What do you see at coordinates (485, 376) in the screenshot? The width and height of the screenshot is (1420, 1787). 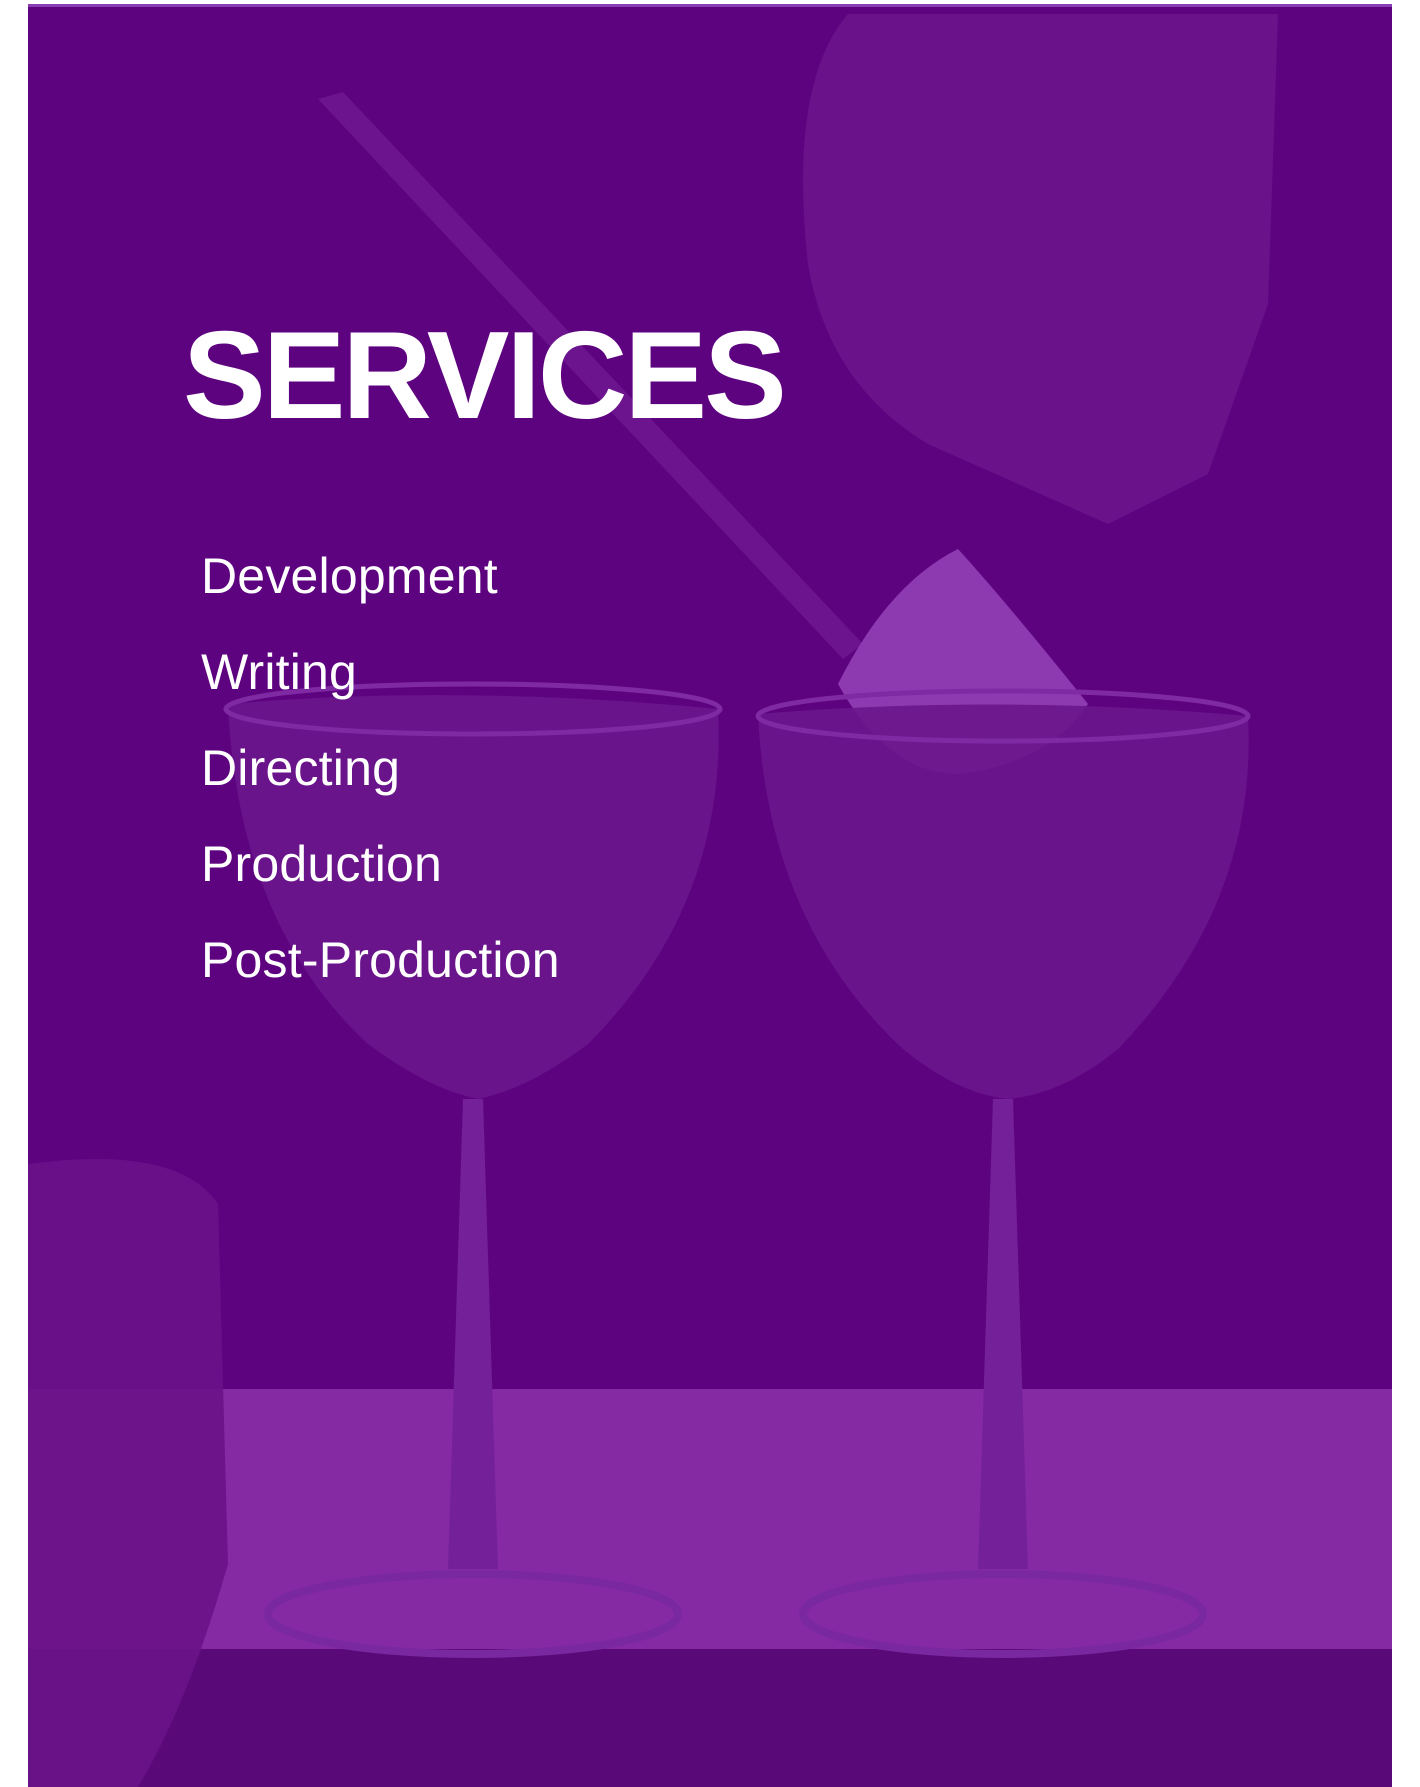 I see `page-title: SERVICES` at bounding box center [485, 376].